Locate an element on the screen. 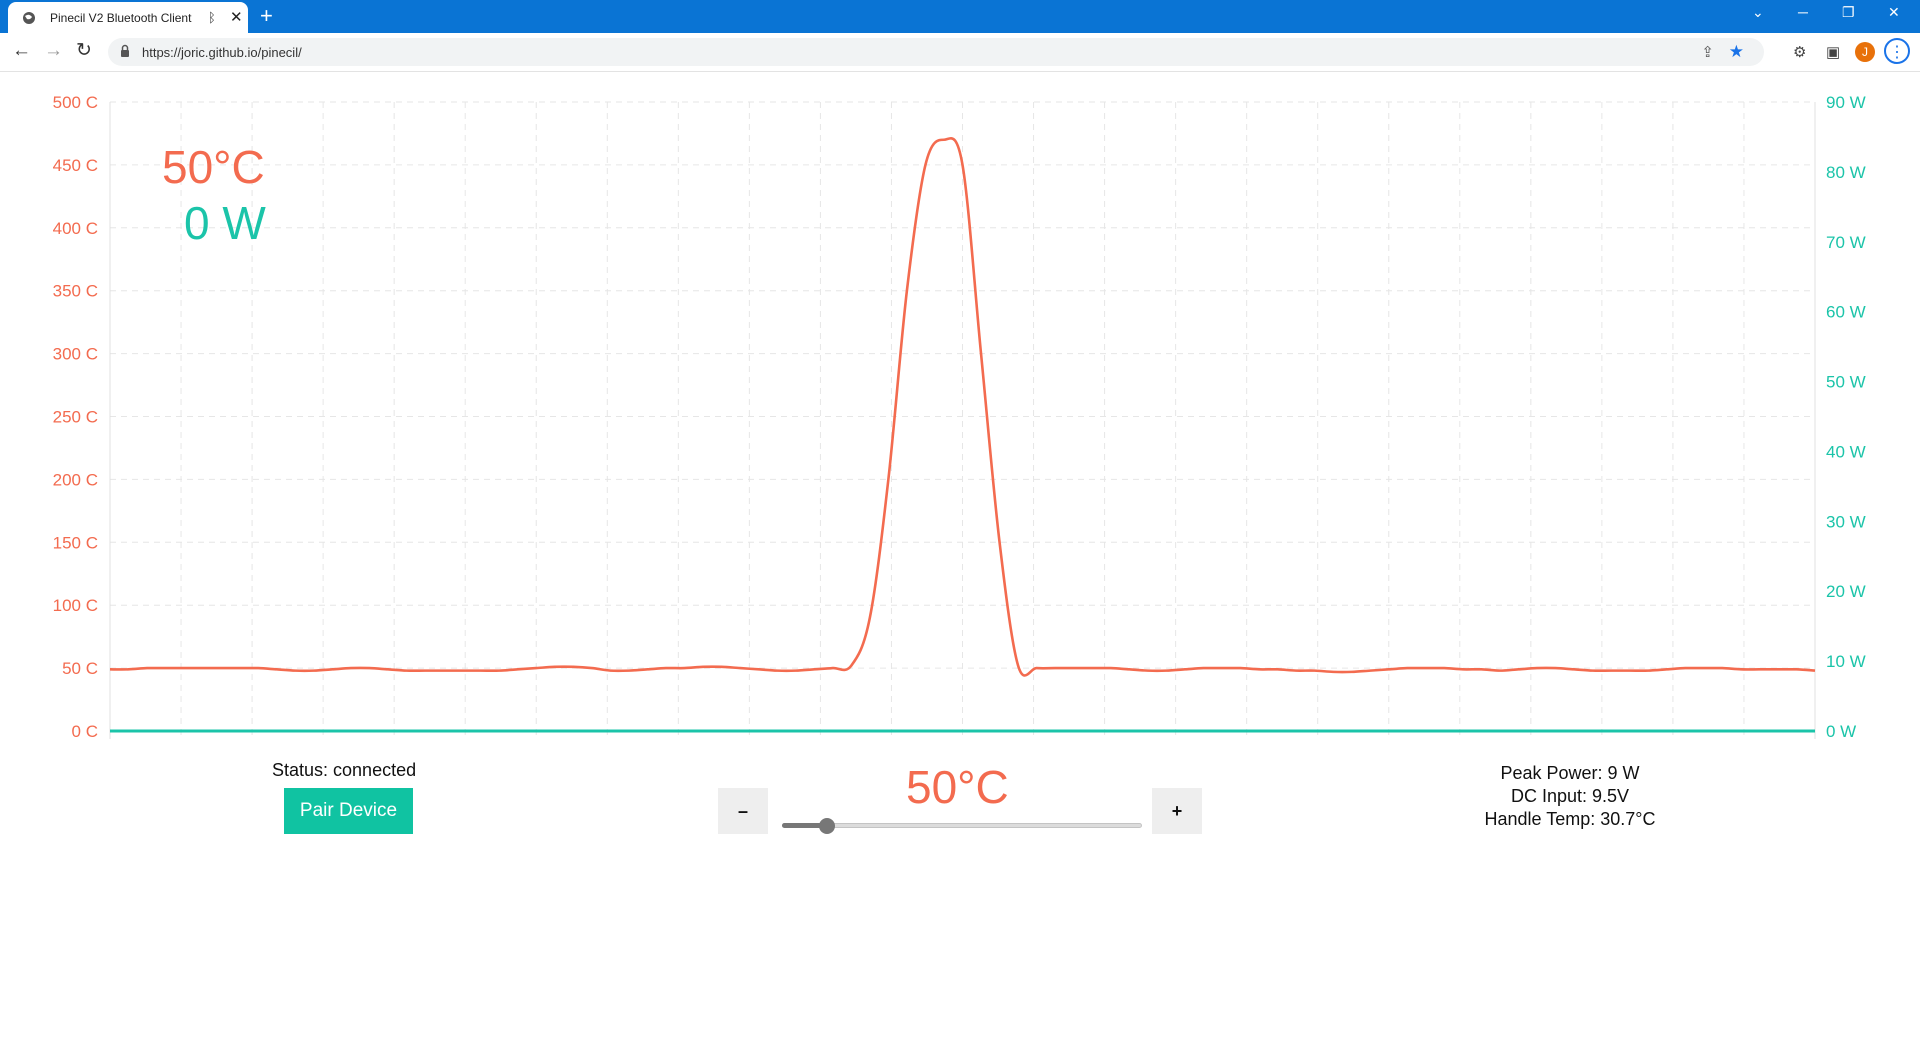 This screenshot has height=1040, width=1920. temperature-tick-label: 0 C is located at coordinates (85, 731).